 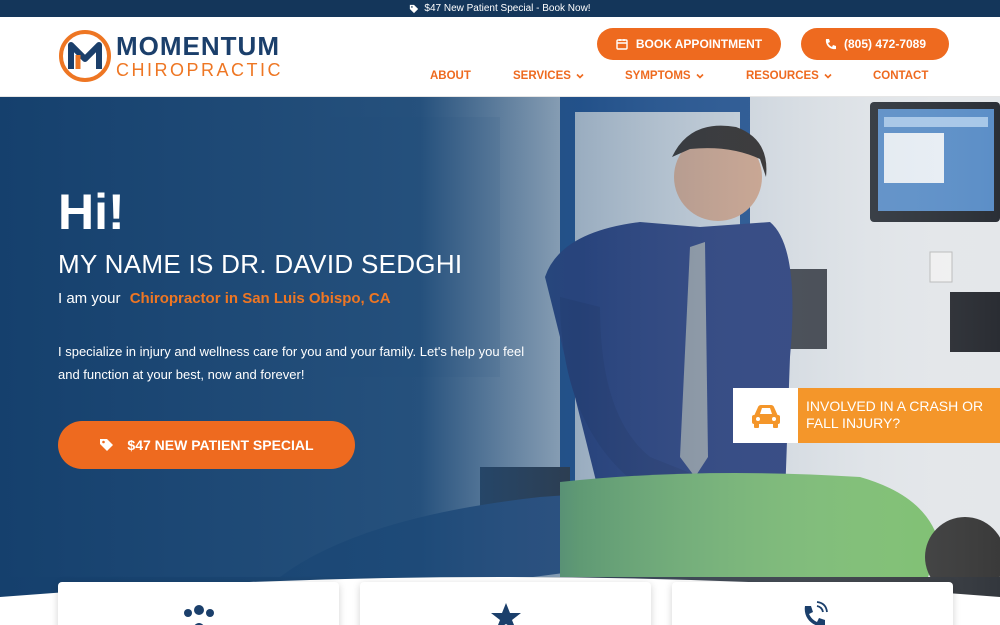 I want to click on nav-label-contact: CONTACT, so click(x=901, y=76).